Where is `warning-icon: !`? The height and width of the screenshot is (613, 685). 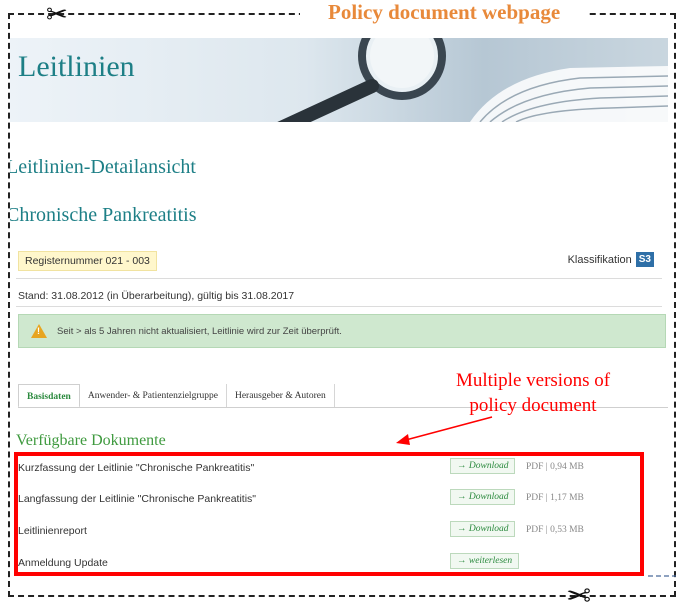 warning-icon: ! is located at coordinates (39, 331).